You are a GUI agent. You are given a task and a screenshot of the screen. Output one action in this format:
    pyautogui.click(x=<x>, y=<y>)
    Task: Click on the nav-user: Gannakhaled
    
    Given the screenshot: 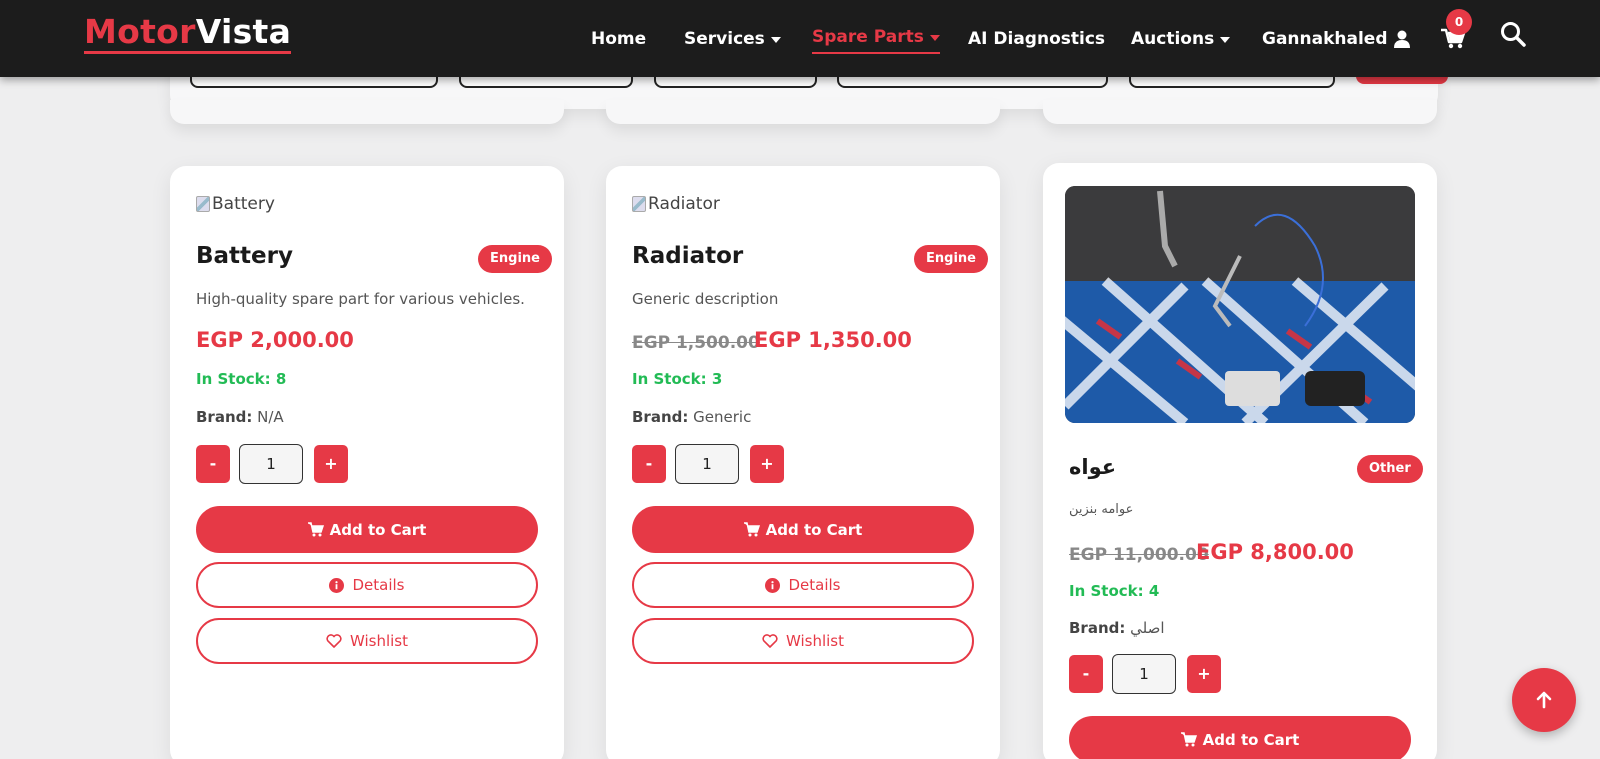 What is the action you would take?
    pyautogui.click(x=1336, y=39)
    